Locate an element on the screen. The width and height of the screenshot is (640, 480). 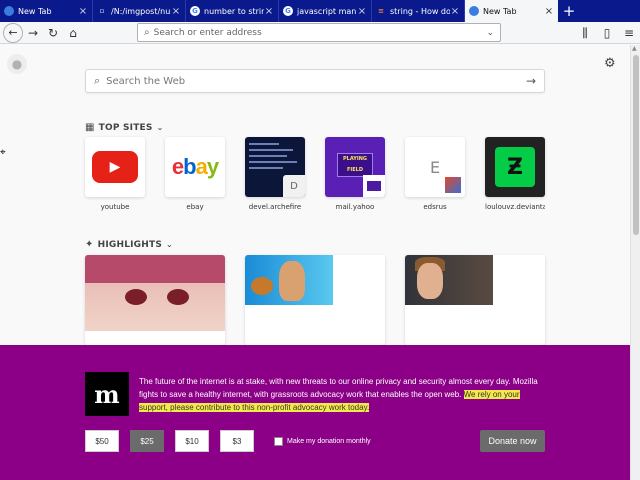
monthly-label: Make my donation monthly is located at coordinates (329, 441).